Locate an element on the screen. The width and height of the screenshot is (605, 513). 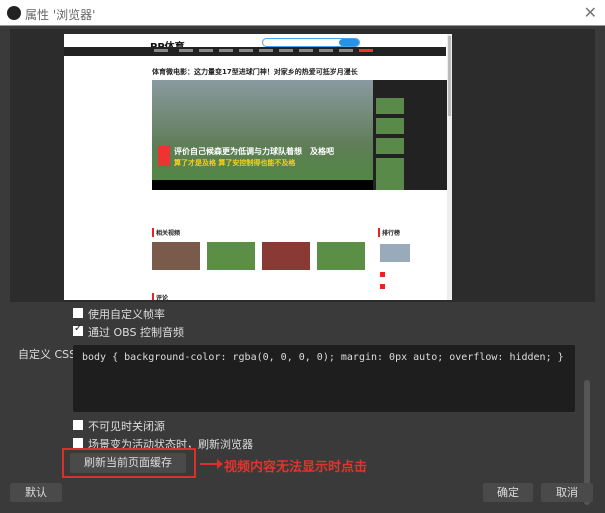
video-subtitle: 算了才是及格 算了安控制得也能不及格 is located at coordinates (235, 163).